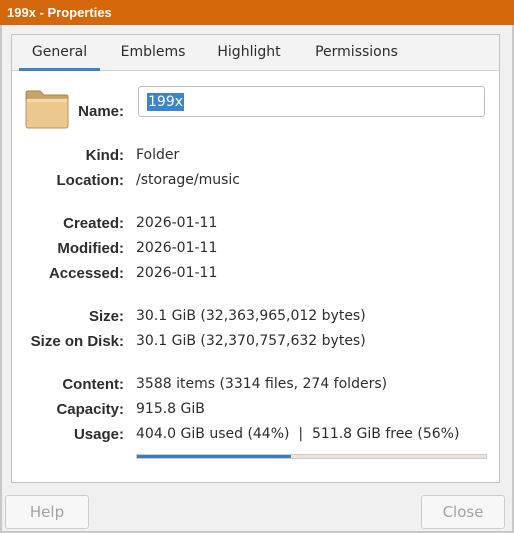  I want to click on content-value: 3588 items (3314 files, 274 folders), so click(262, 384).